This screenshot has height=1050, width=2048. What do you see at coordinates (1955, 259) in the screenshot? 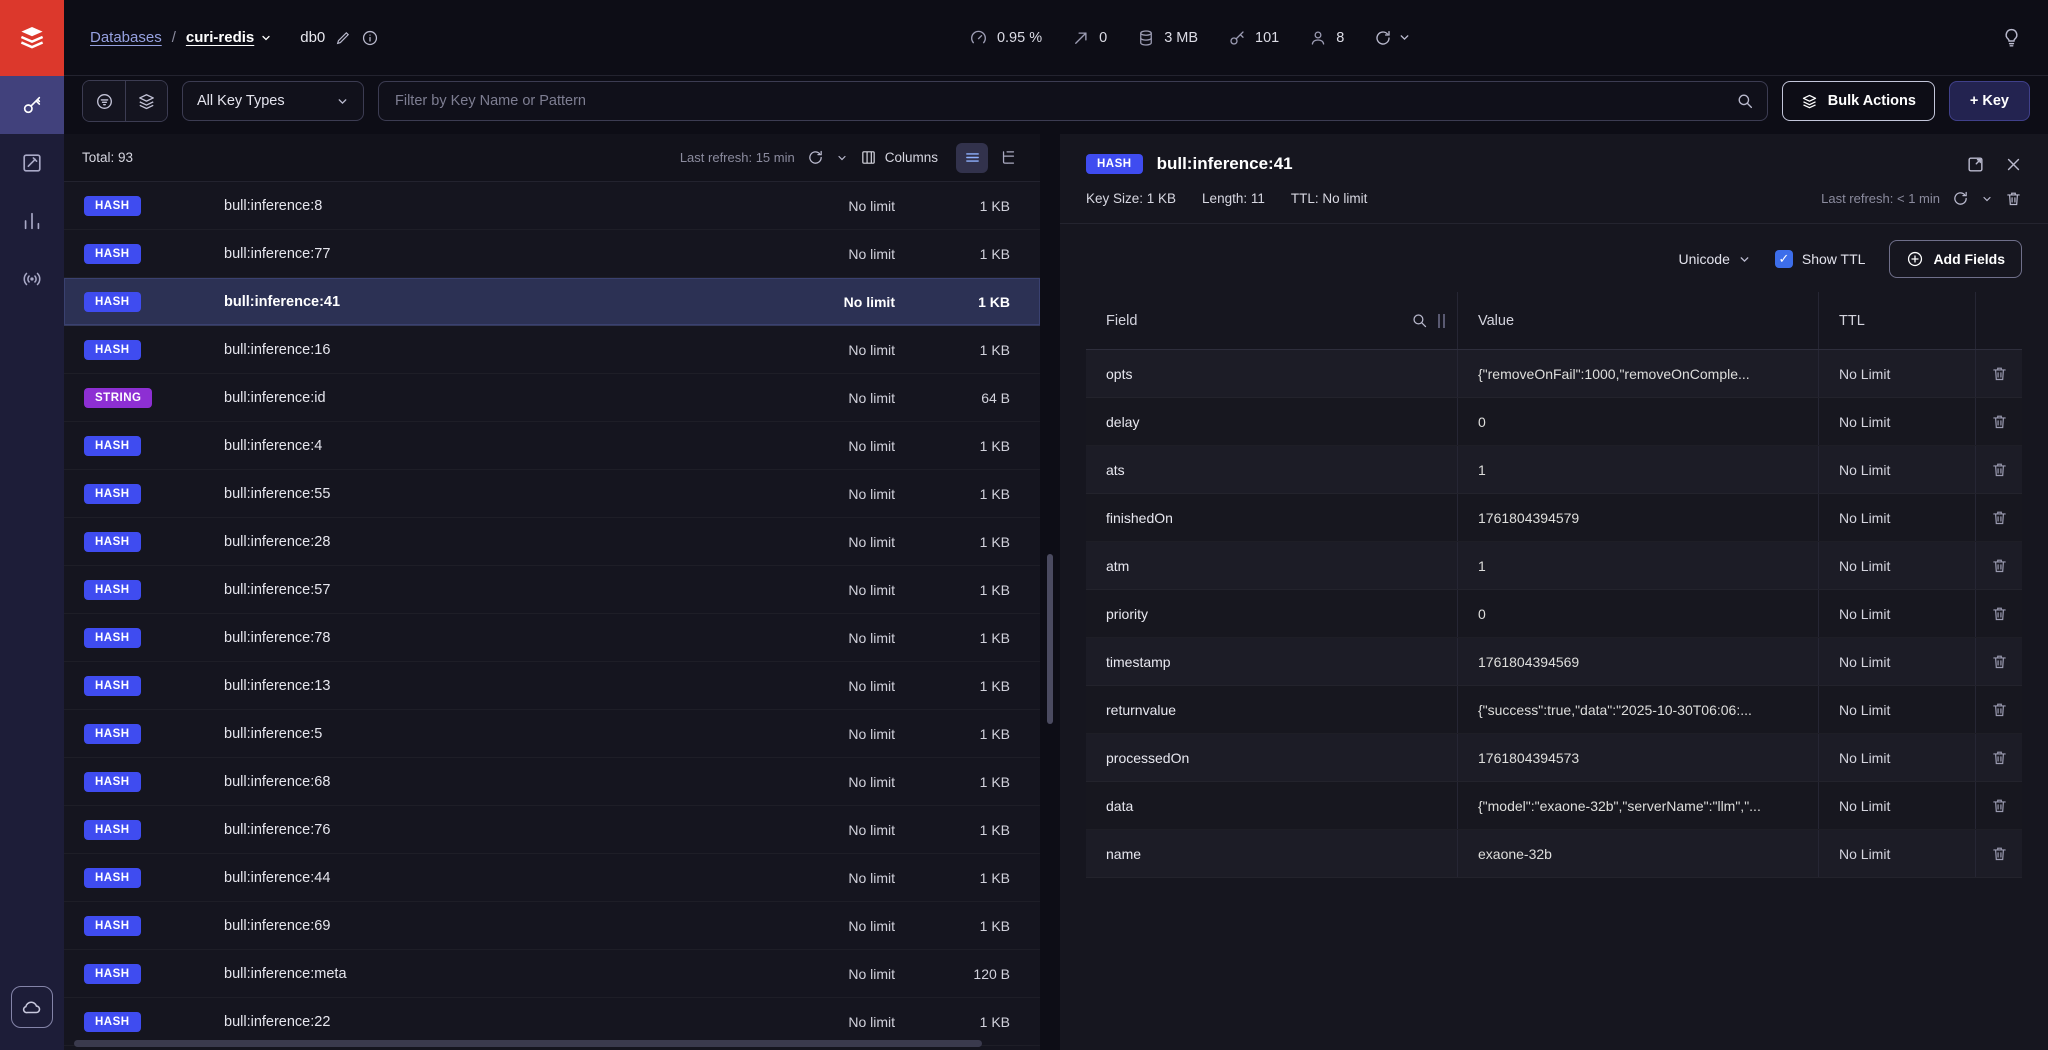
I see `add-fields-button: Add Fields` at bounding box center [1955, 259].